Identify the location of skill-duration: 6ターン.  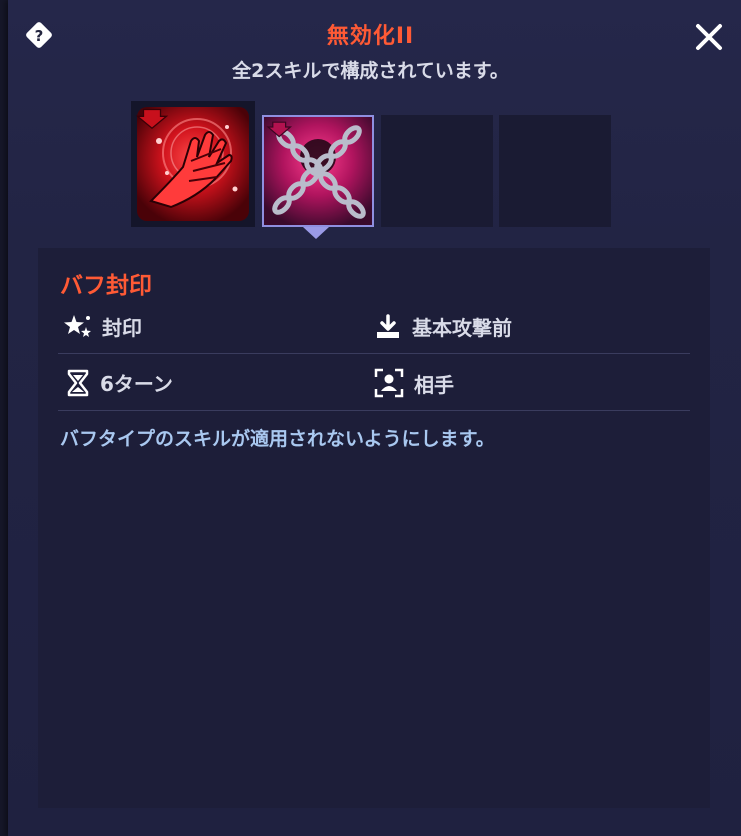
(119, 382).